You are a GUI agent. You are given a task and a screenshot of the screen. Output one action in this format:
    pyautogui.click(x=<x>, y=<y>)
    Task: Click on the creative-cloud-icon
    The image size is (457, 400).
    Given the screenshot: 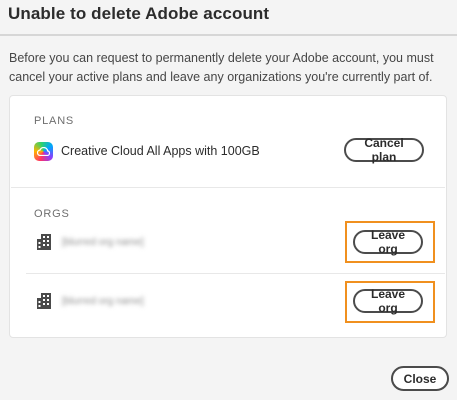 What is the action you would take?
    pyautogui.click(x=43, y=151)
    